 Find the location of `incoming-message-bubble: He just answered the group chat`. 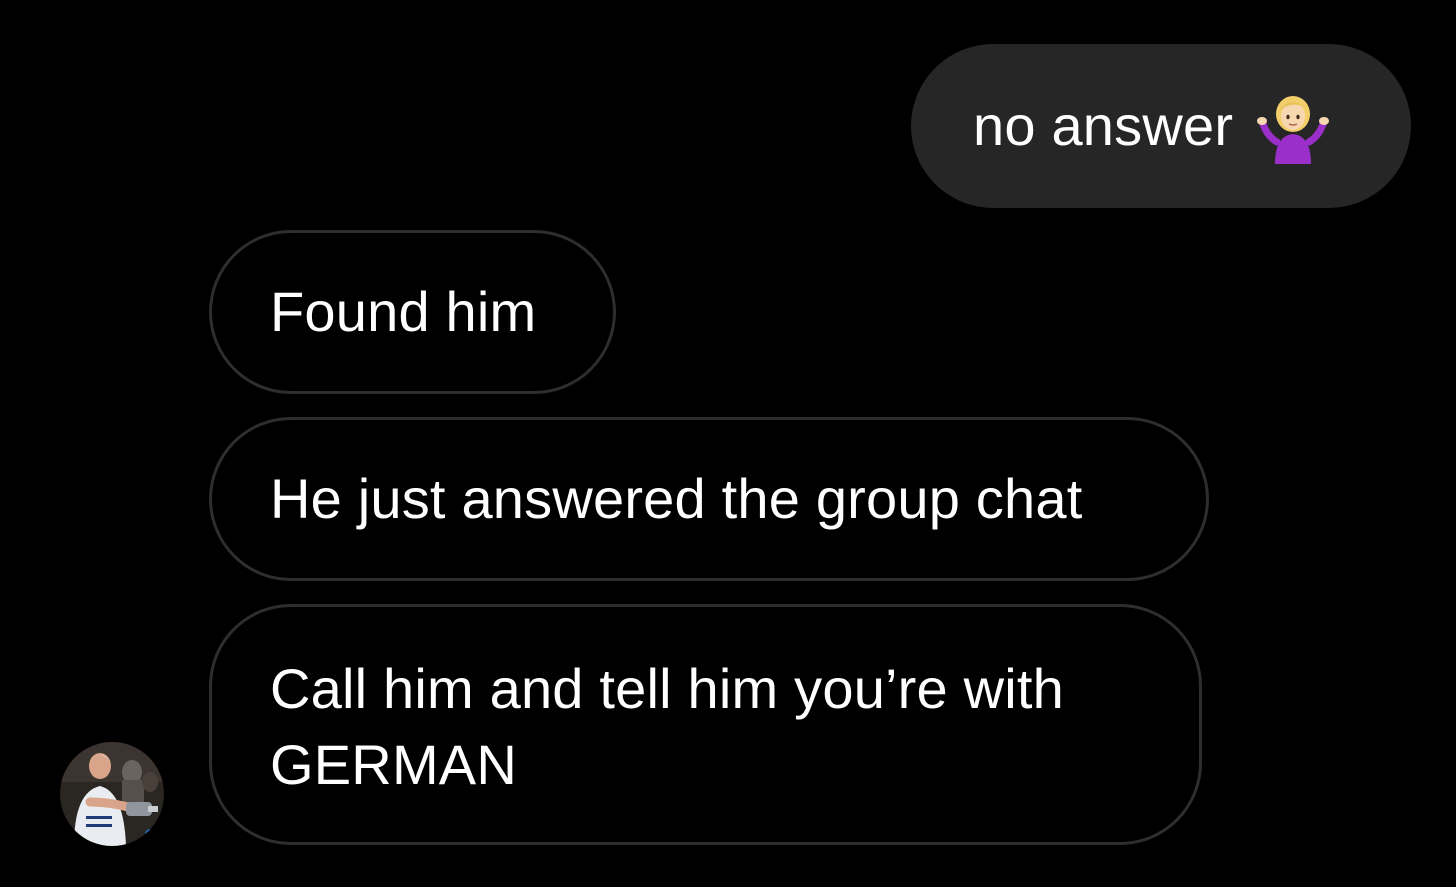

incoming-message-bubble: He just answered the group chat is located at coordinates (709, 499).